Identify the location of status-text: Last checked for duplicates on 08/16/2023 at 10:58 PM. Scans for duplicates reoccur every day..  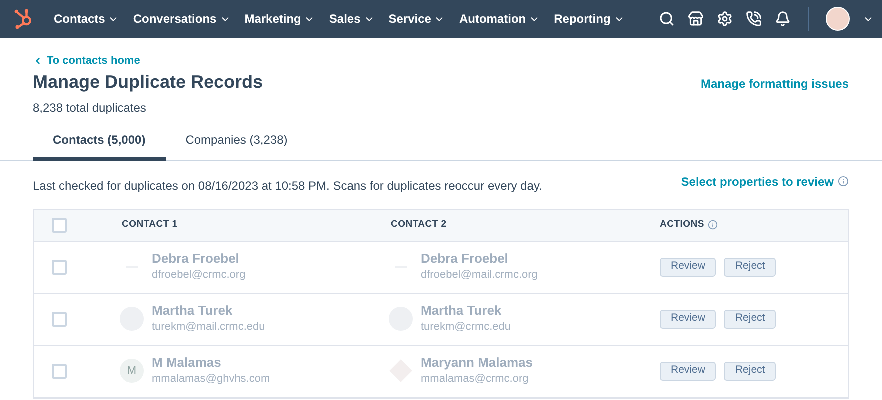
(287, 186).